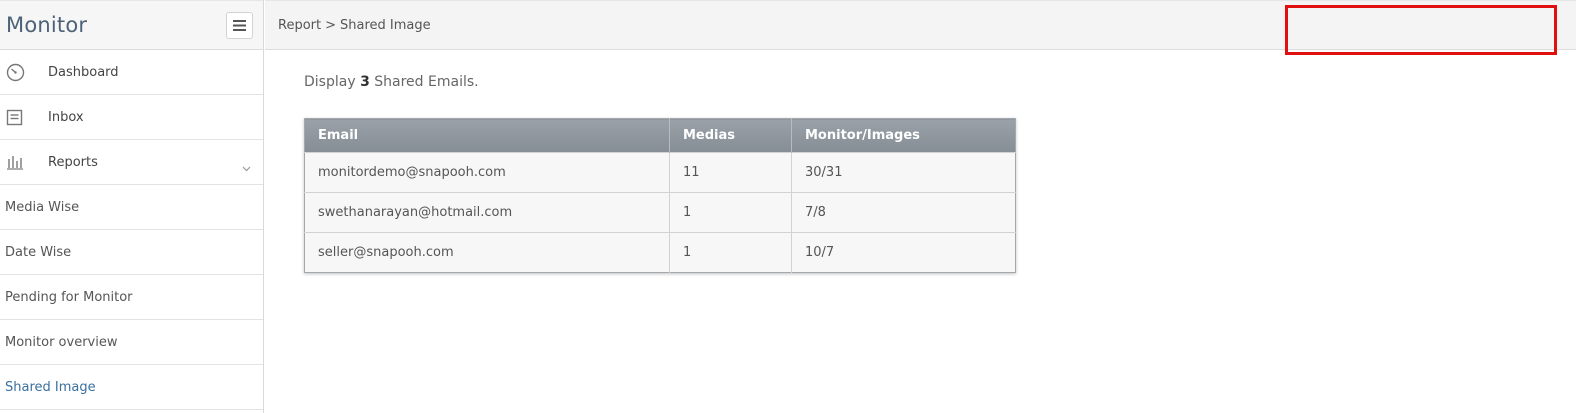  I want to click on summary-prefix: Display, so click(330, 82).